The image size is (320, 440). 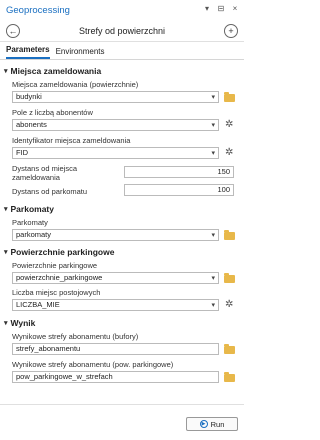 I want to click on field-value: abonents, so click(x=31, y=124).